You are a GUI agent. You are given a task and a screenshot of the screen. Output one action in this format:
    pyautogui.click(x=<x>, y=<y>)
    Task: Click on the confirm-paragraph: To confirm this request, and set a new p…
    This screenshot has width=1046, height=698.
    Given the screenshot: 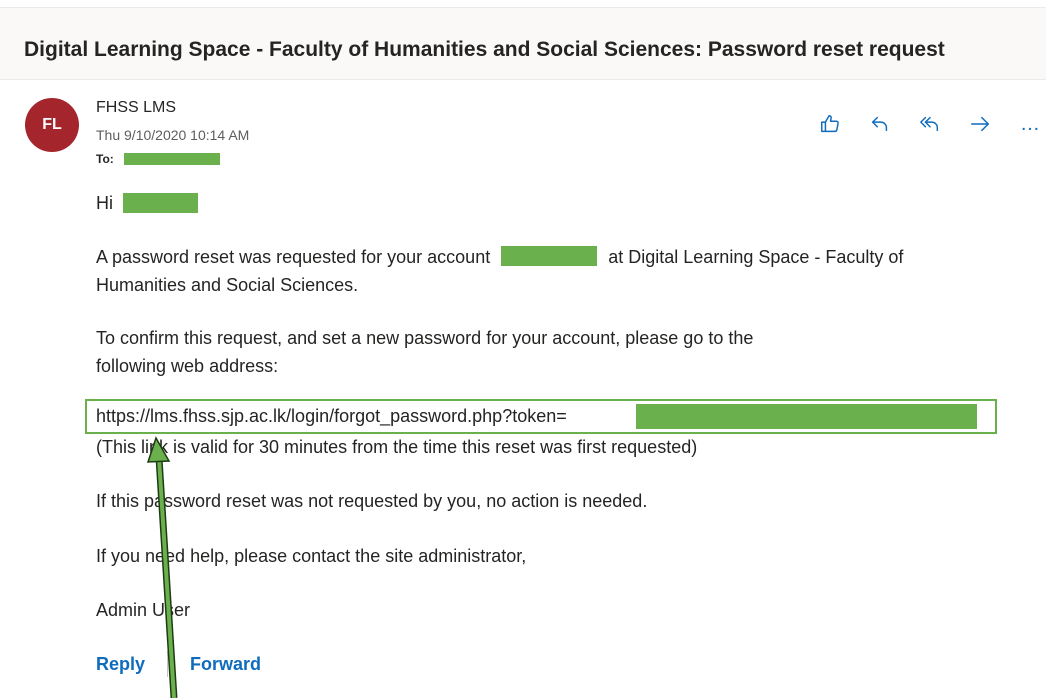 What is the action you would take?
    pyautogui.click(x=425, y=352)
    